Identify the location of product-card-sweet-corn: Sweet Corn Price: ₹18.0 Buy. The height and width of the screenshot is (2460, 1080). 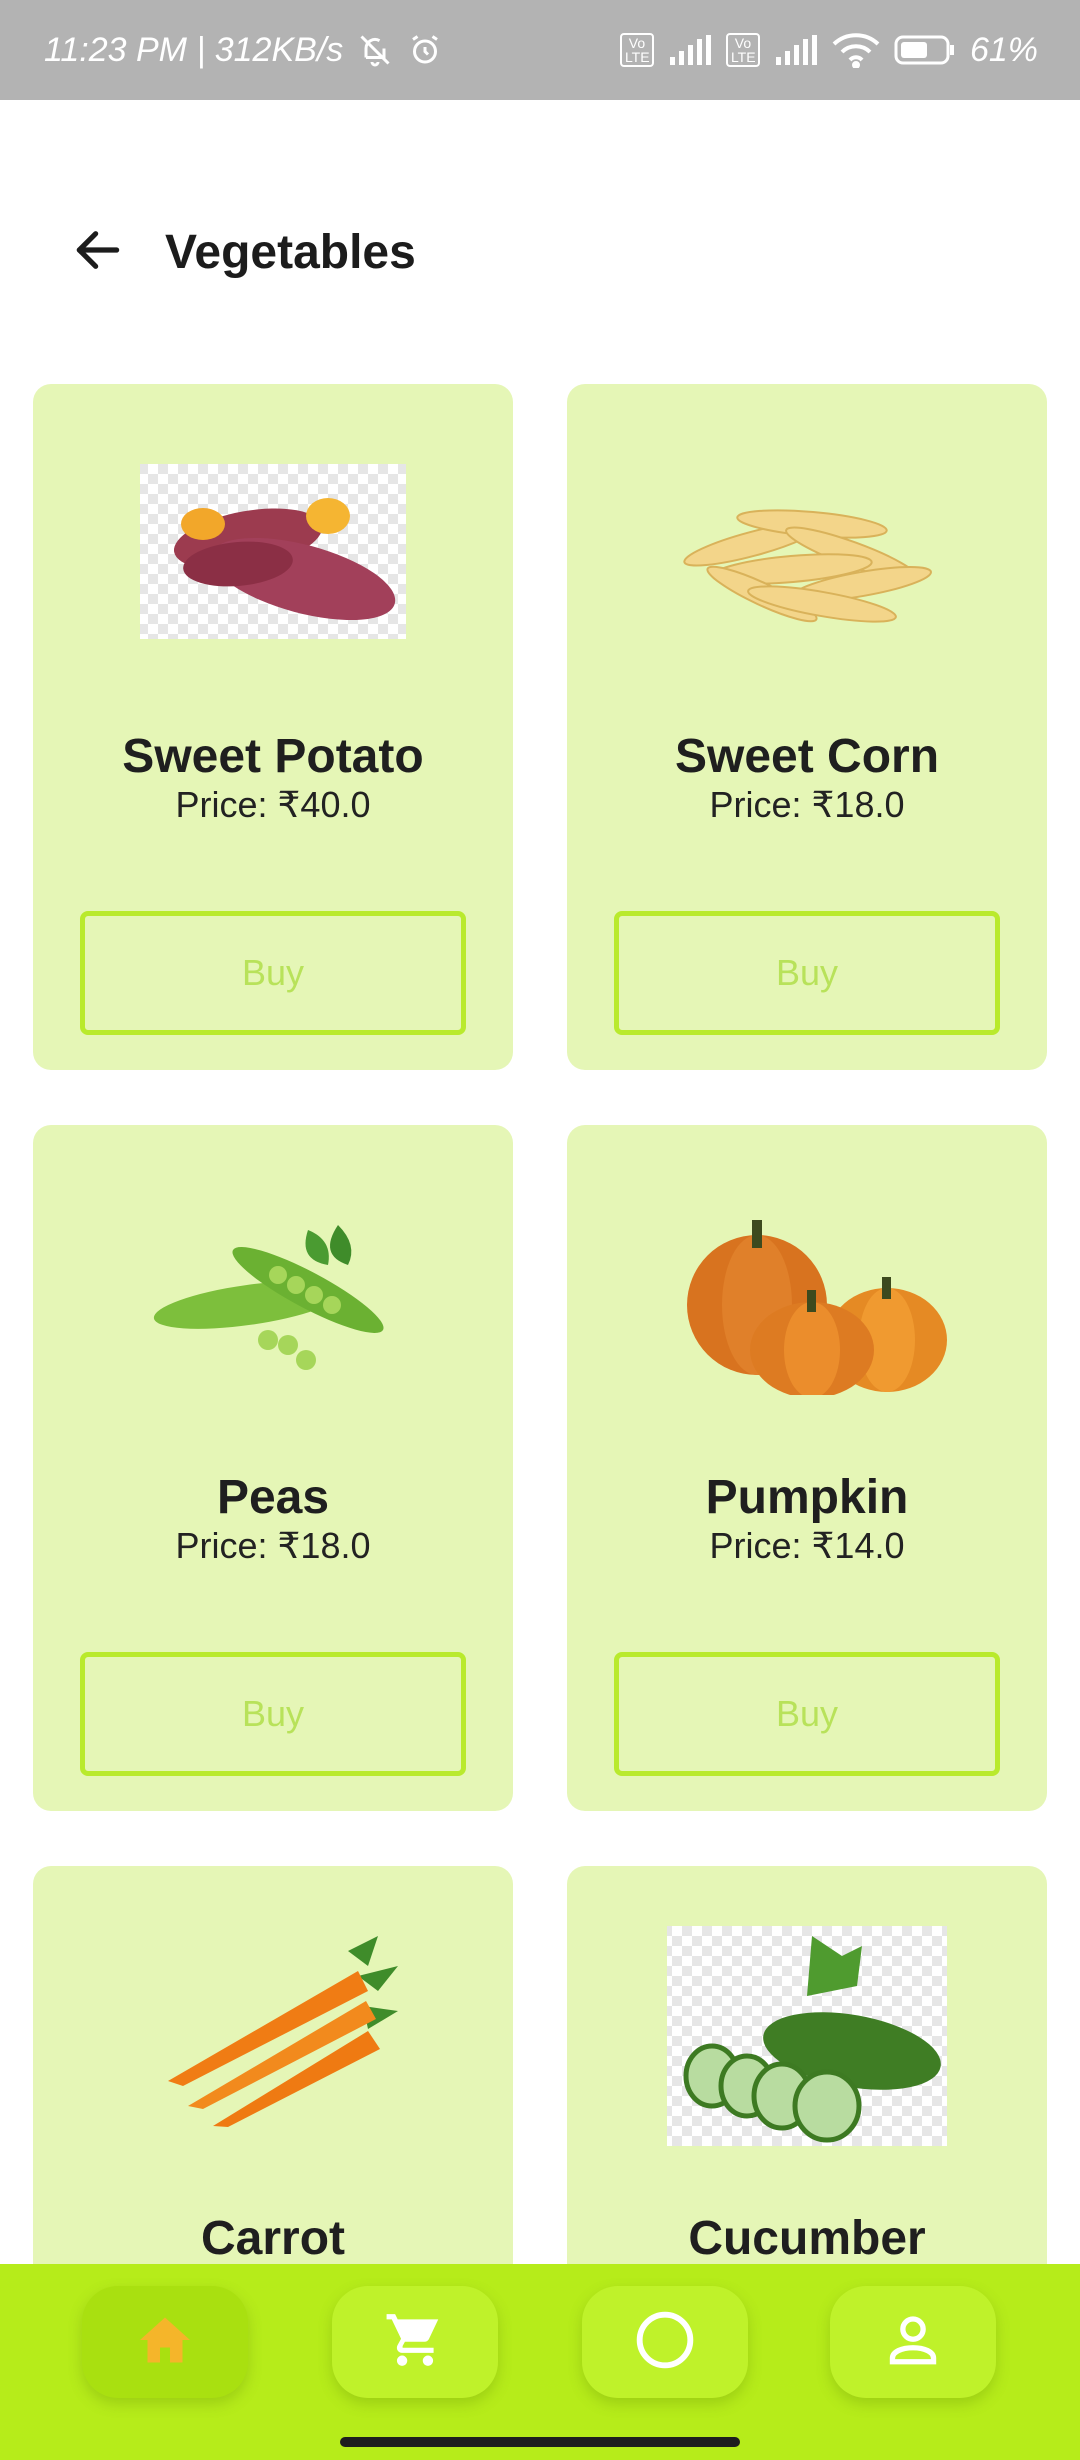
(807, 727).